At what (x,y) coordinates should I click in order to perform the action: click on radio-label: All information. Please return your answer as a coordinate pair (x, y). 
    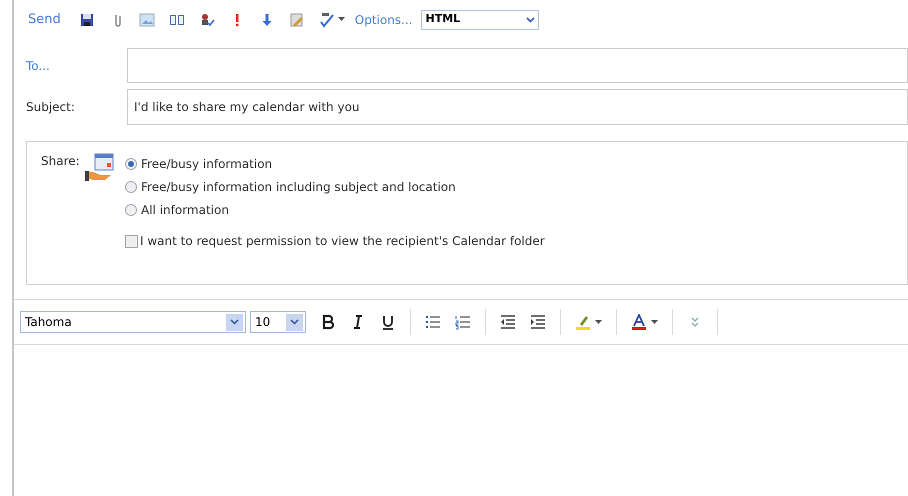
    Looking at the image, I should click on (185, 210).